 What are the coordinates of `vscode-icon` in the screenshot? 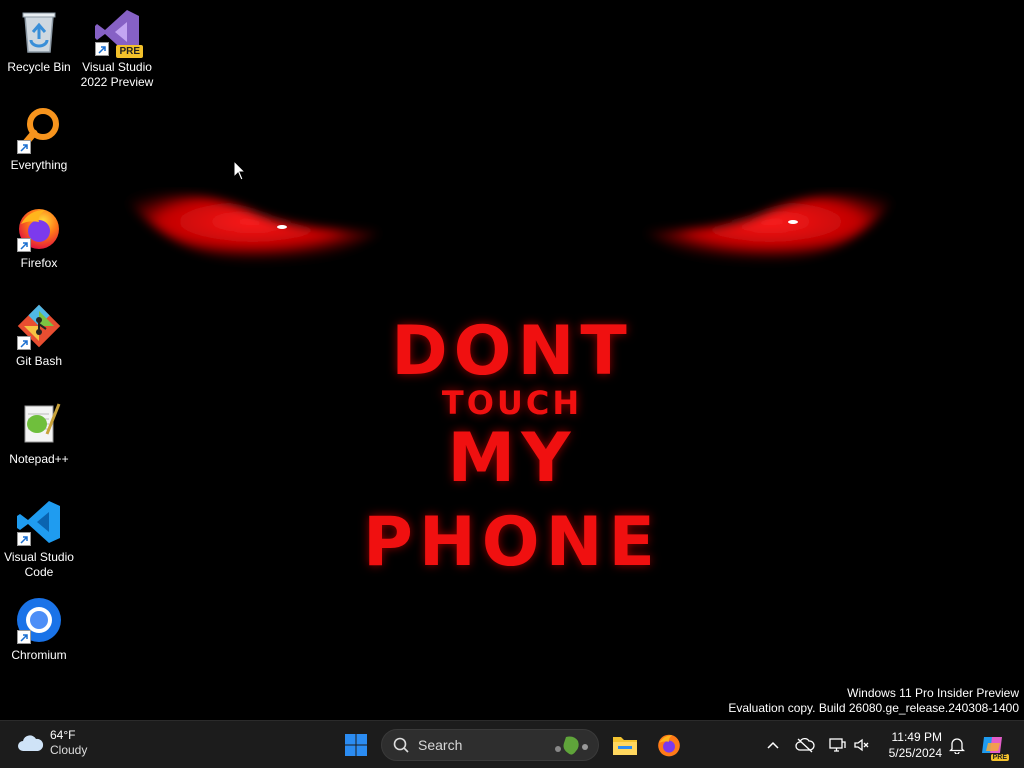 It's located at (39, 522).